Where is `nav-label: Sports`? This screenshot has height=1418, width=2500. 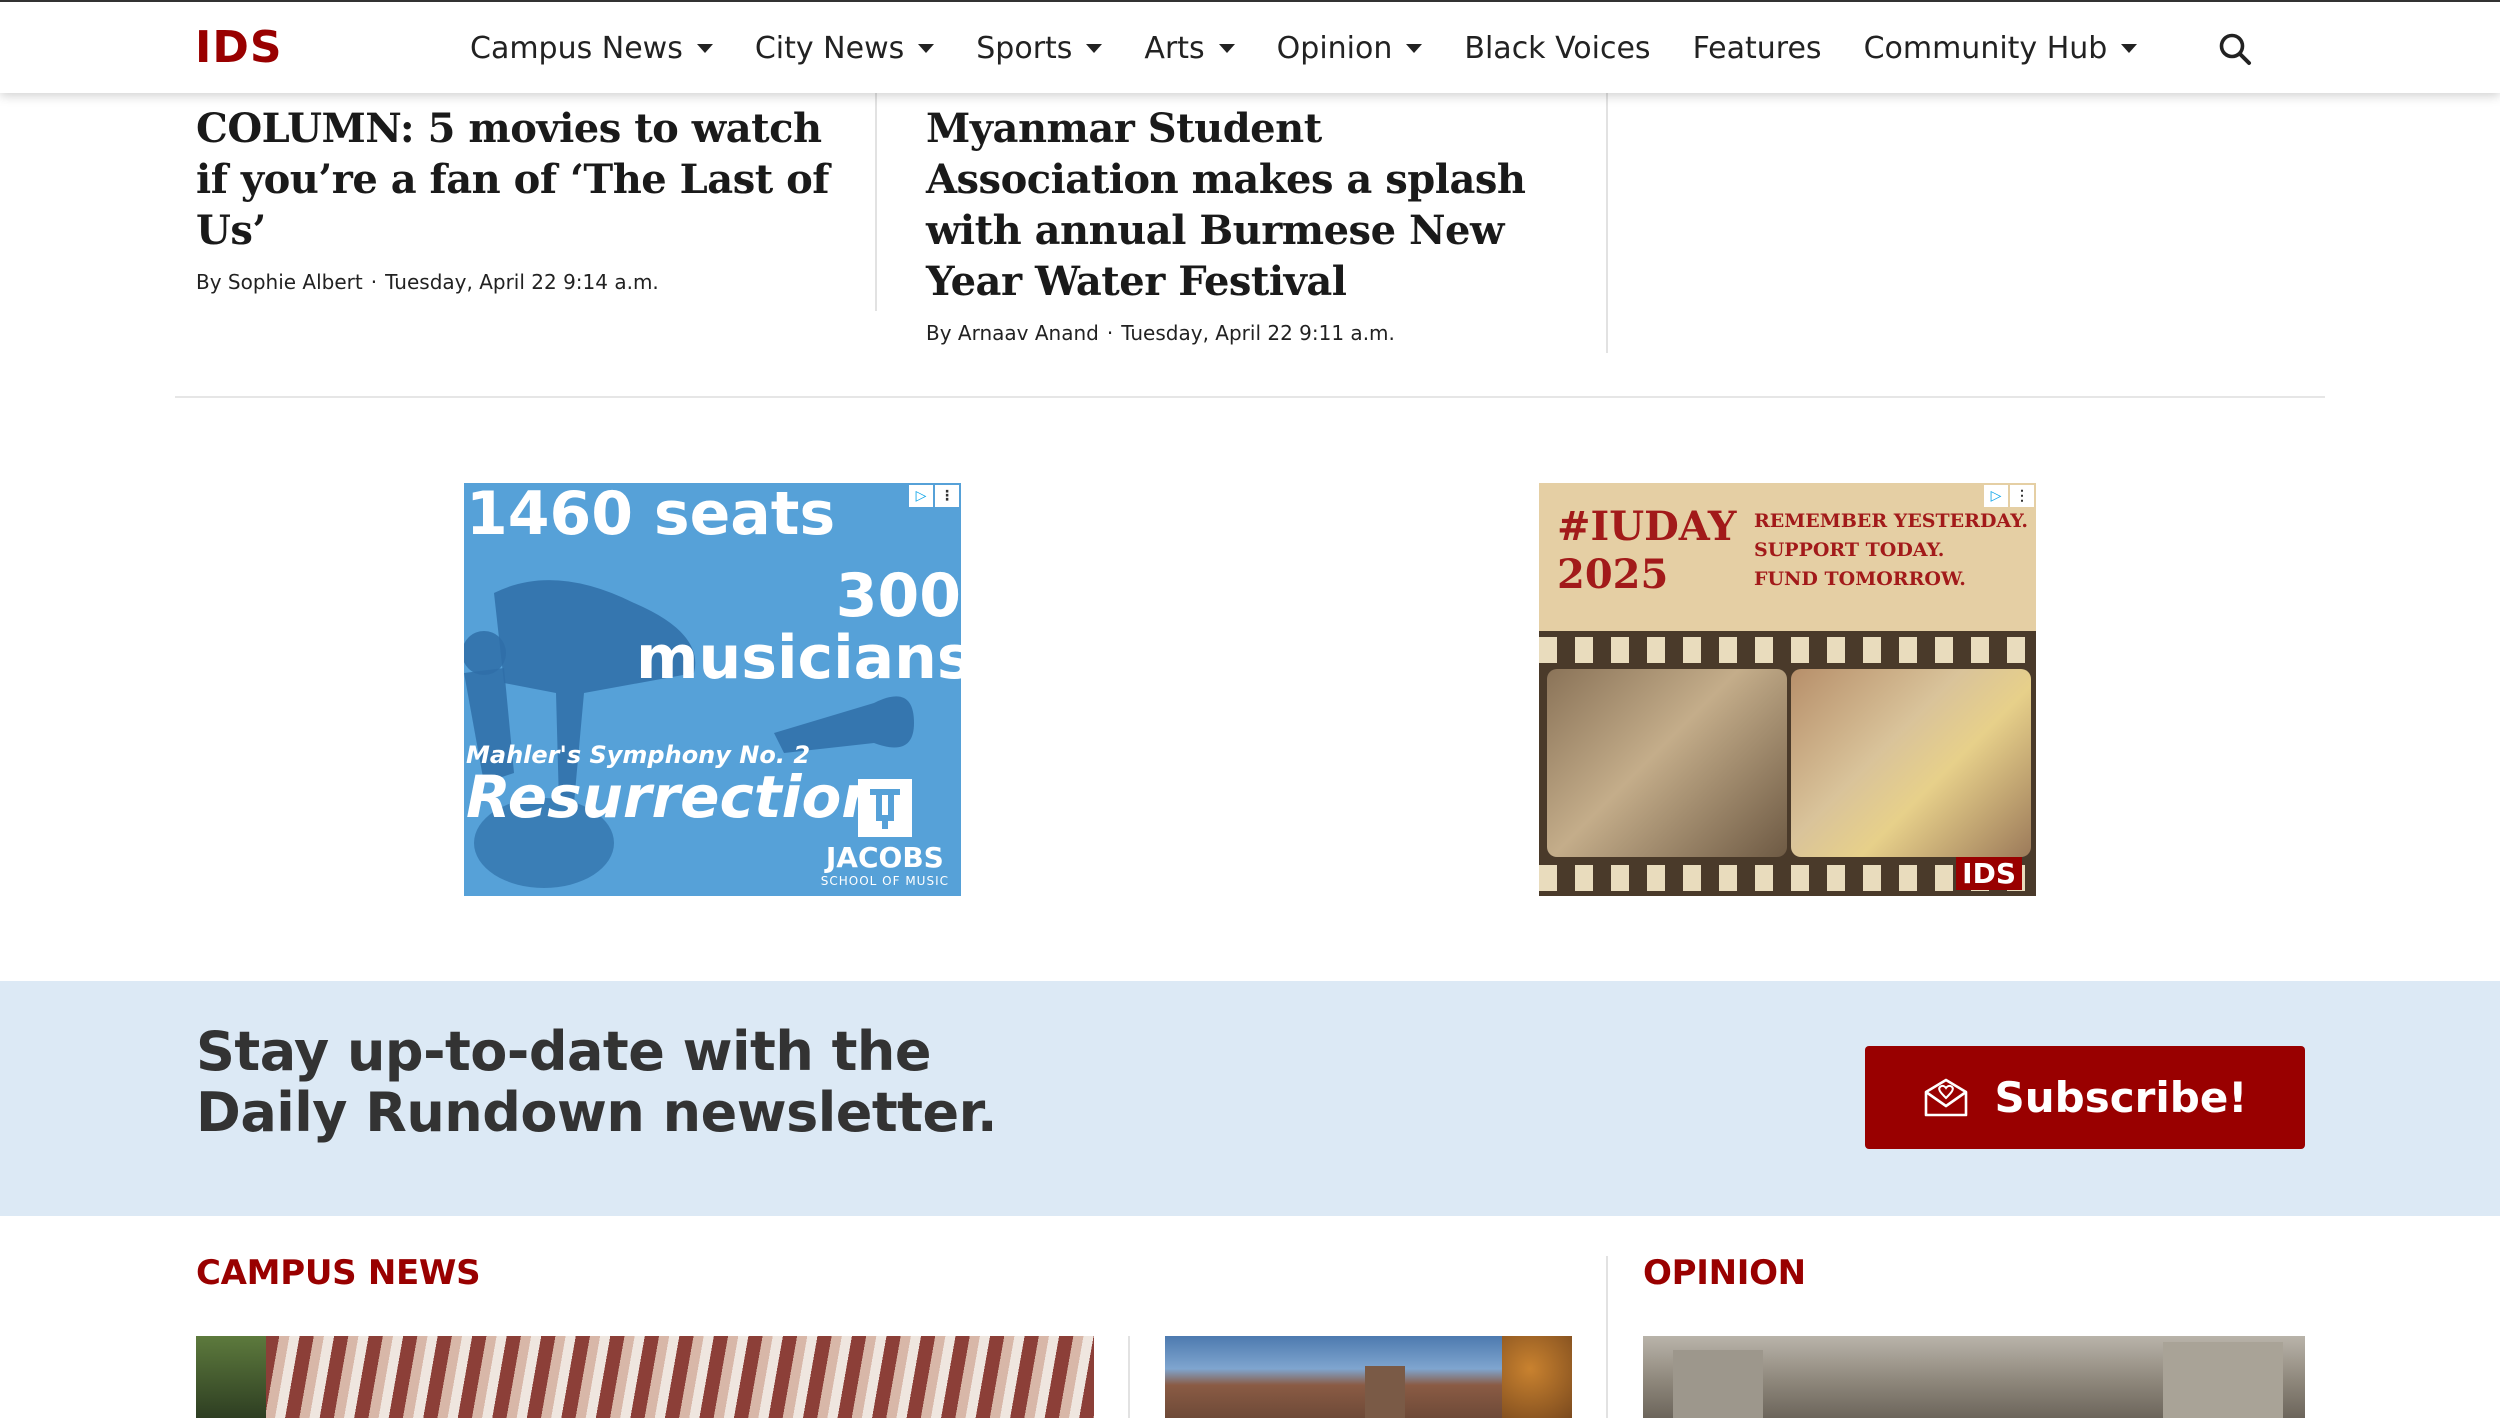 nav-label: Sports is located at coordinates (1024, 48).